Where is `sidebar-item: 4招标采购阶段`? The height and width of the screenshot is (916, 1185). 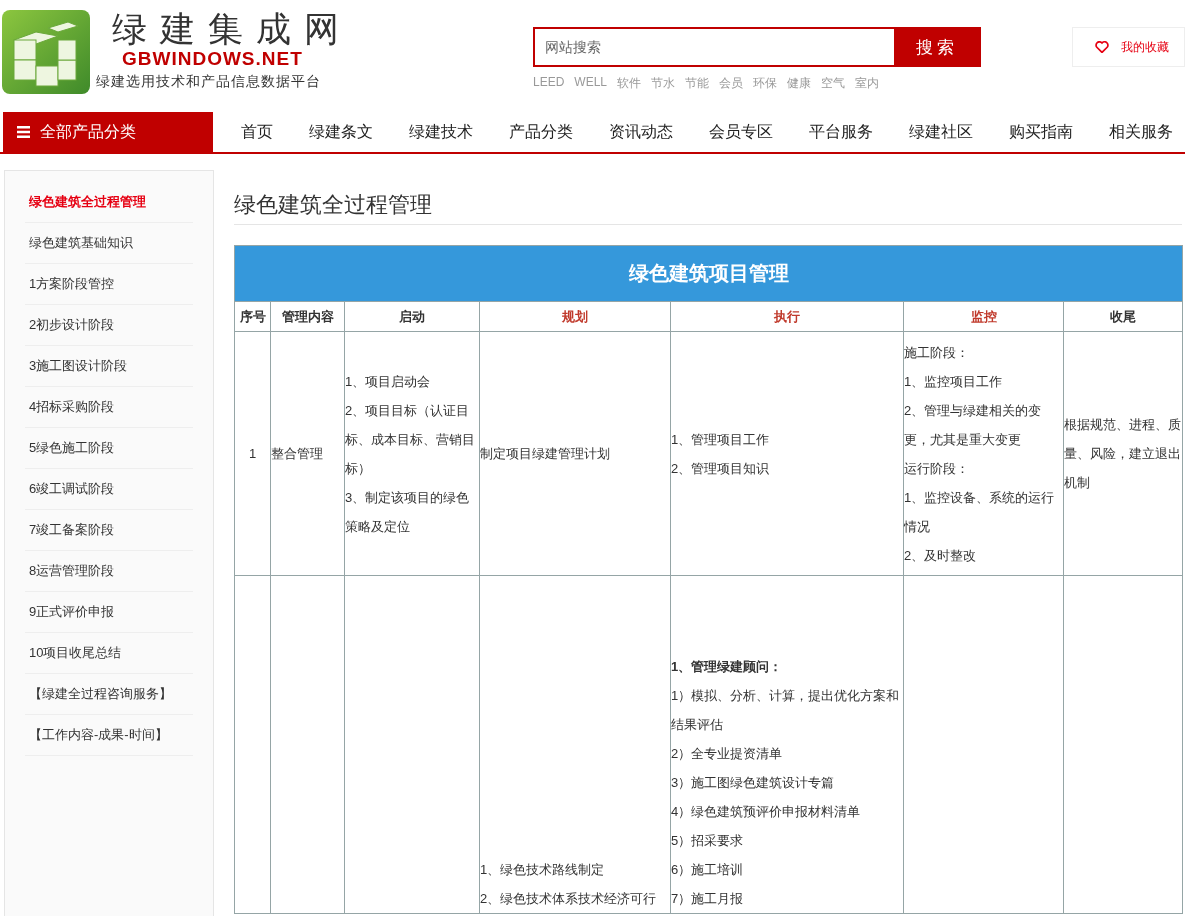
sidebar-item: 4招标采购阶段 is located at coordinates (109, 407).